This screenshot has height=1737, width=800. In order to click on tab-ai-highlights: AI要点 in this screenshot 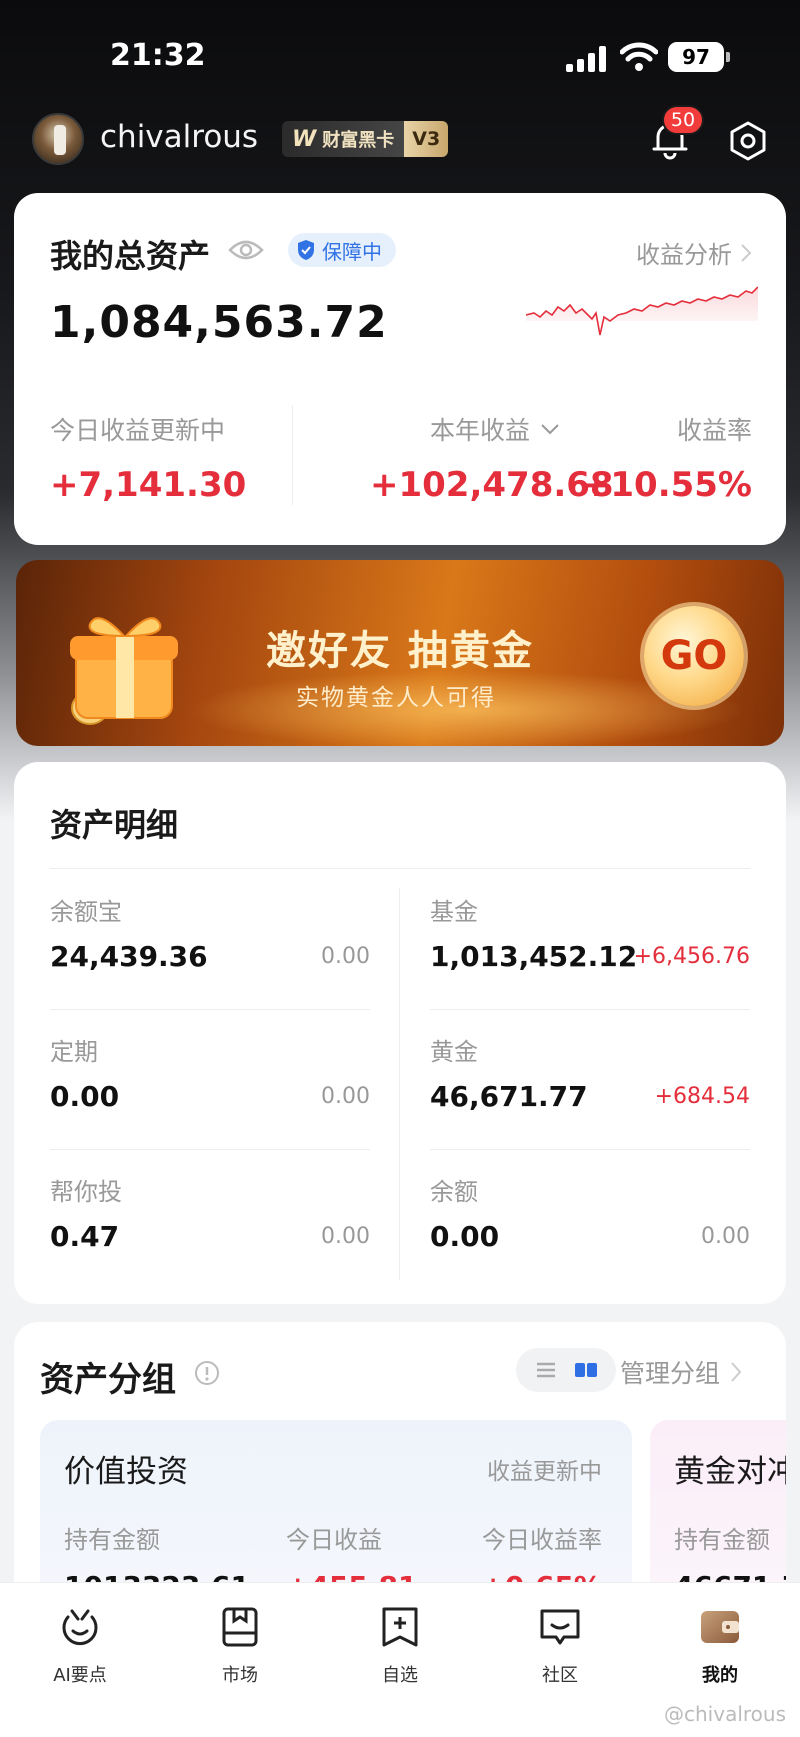, I will do `click(80, 1646)`.